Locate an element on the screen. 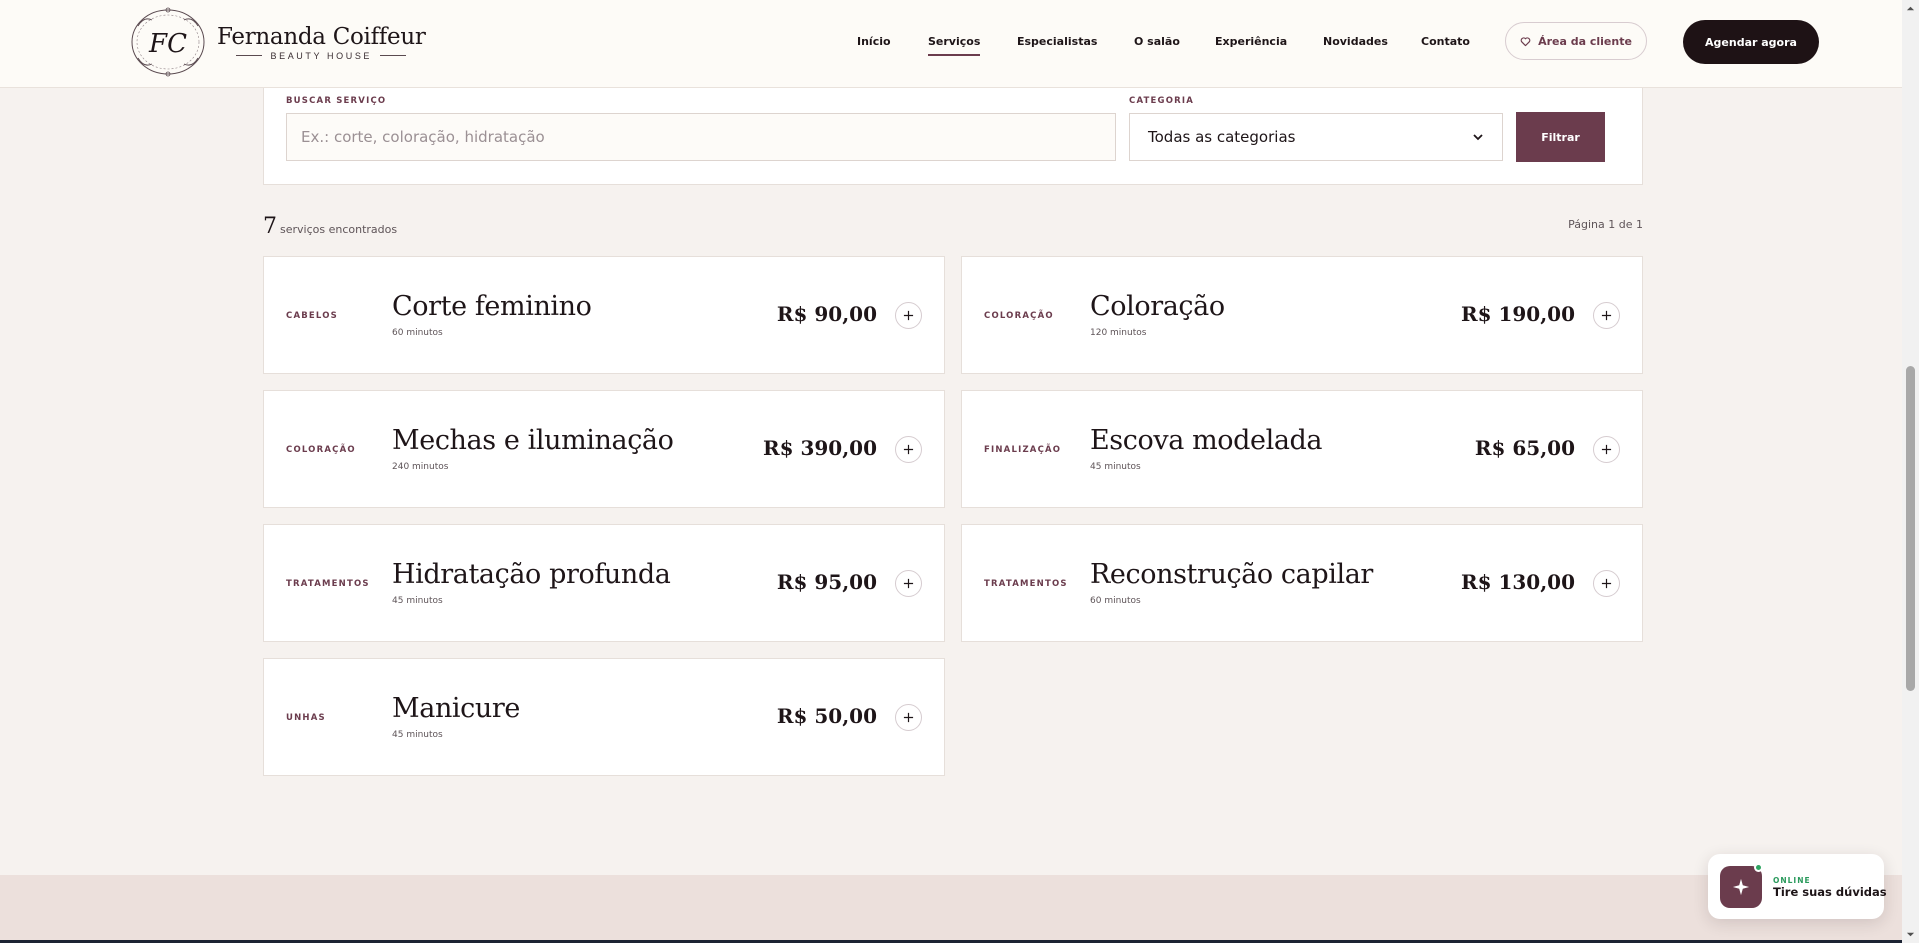  service-name: Coloração is located at coordinates (1157, 306).